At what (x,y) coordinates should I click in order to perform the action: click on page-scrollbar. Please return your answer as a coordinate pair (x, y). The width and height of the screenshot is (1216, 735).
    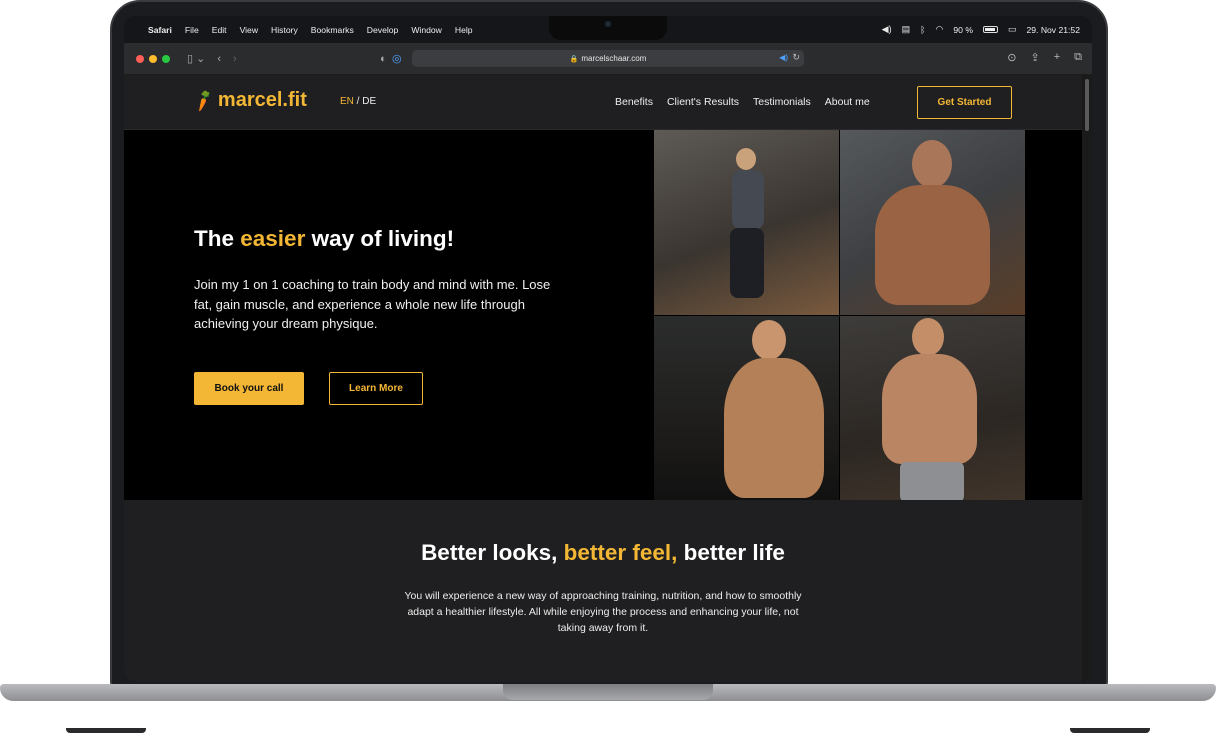
    Looking at the image, I should click on (1087, 378).